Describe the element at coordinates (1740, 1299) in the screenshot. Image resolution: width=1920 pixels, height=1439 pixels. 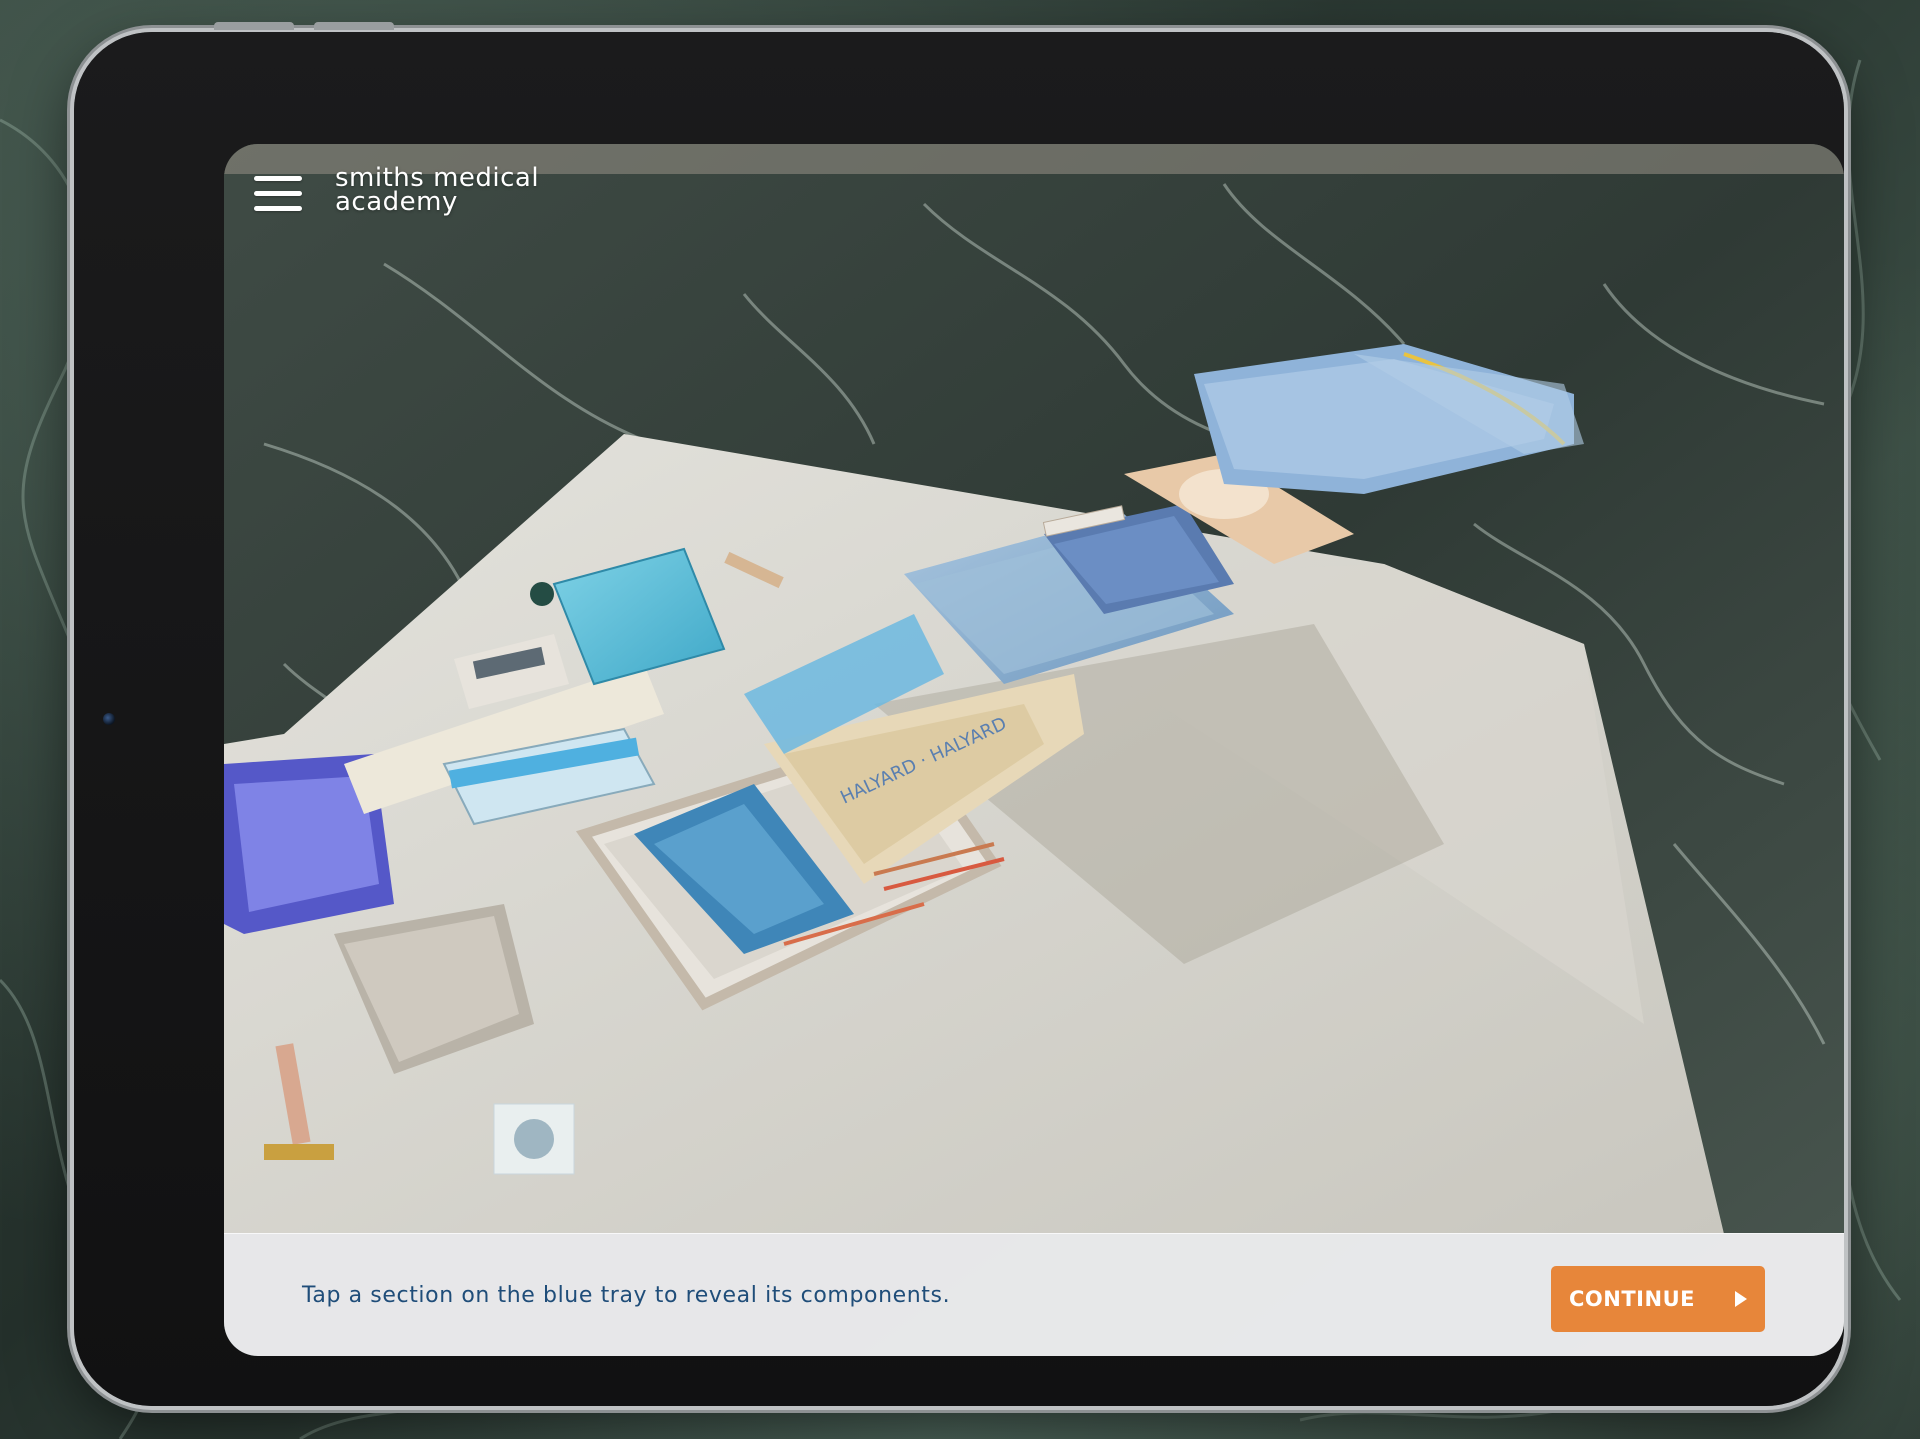
I see `play-triangle-icon` at that location.